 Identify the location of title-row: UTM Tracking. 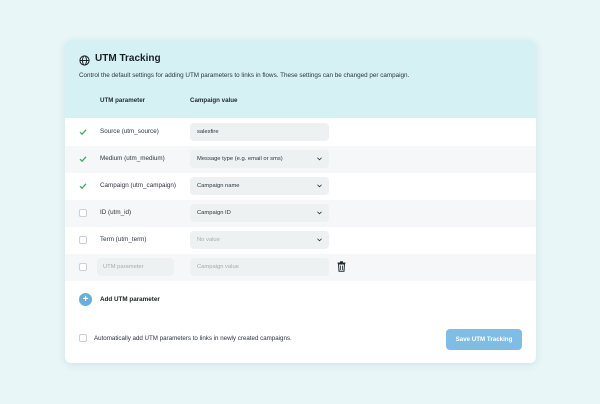
(120, 59).